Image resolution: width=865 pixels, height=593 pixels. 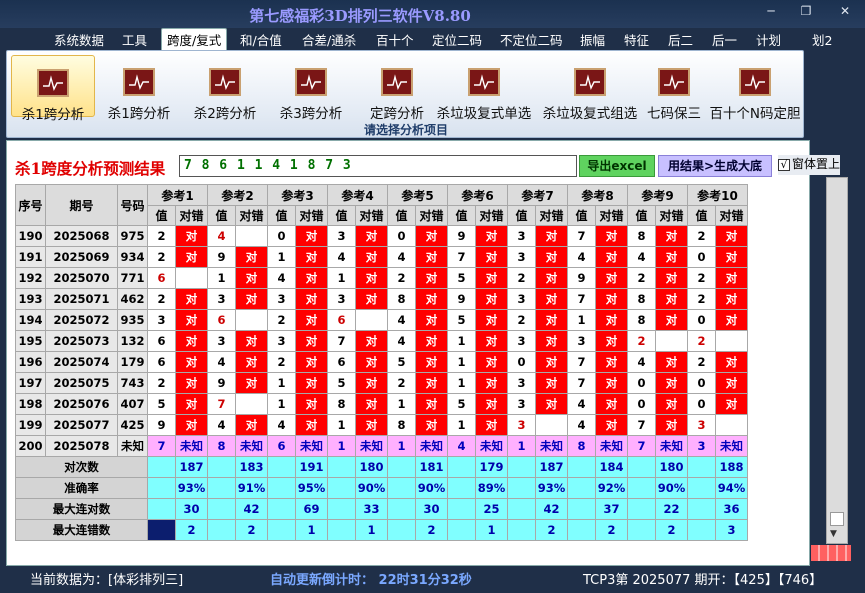 I want to click on ribbon-group-caption: 请选择分析项目, so click(x=405, y=130).